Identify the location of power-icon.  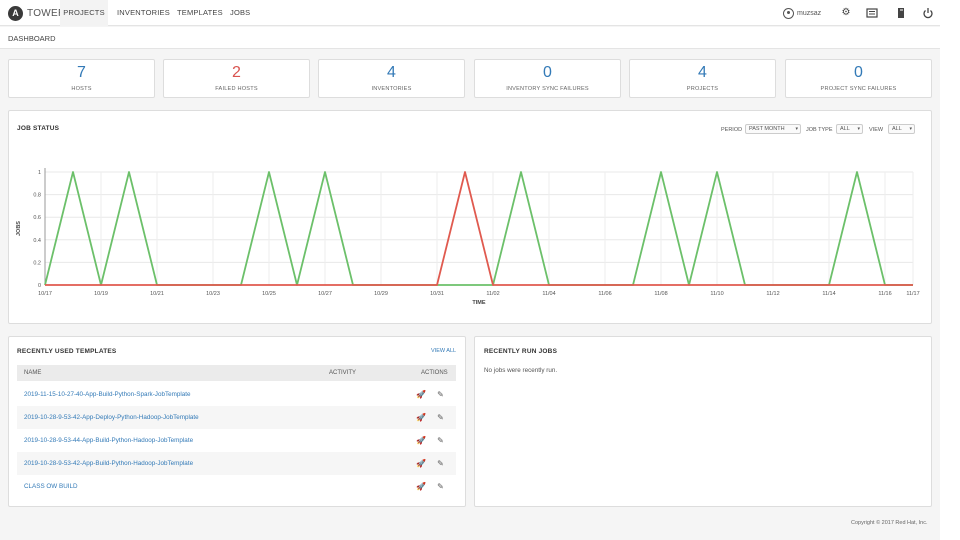
(928, 13).